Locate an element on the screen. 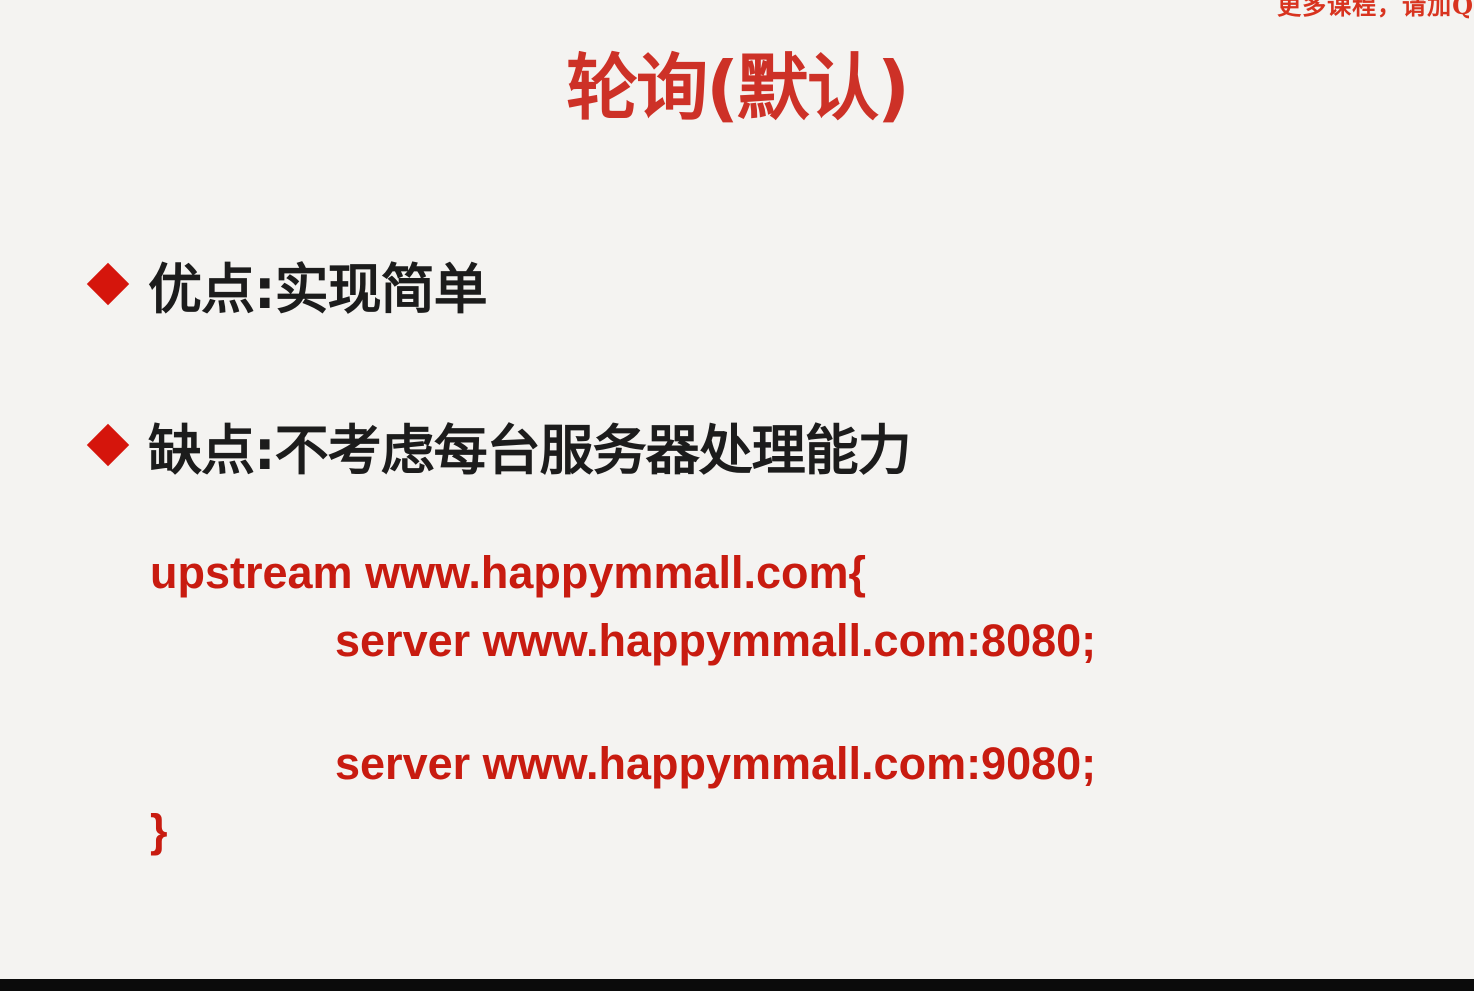 Image resolution: width=1474 pixels, height=991 pixels. bullet-item-pros: 优点:实现简单 is located at coordinates (287, 285).